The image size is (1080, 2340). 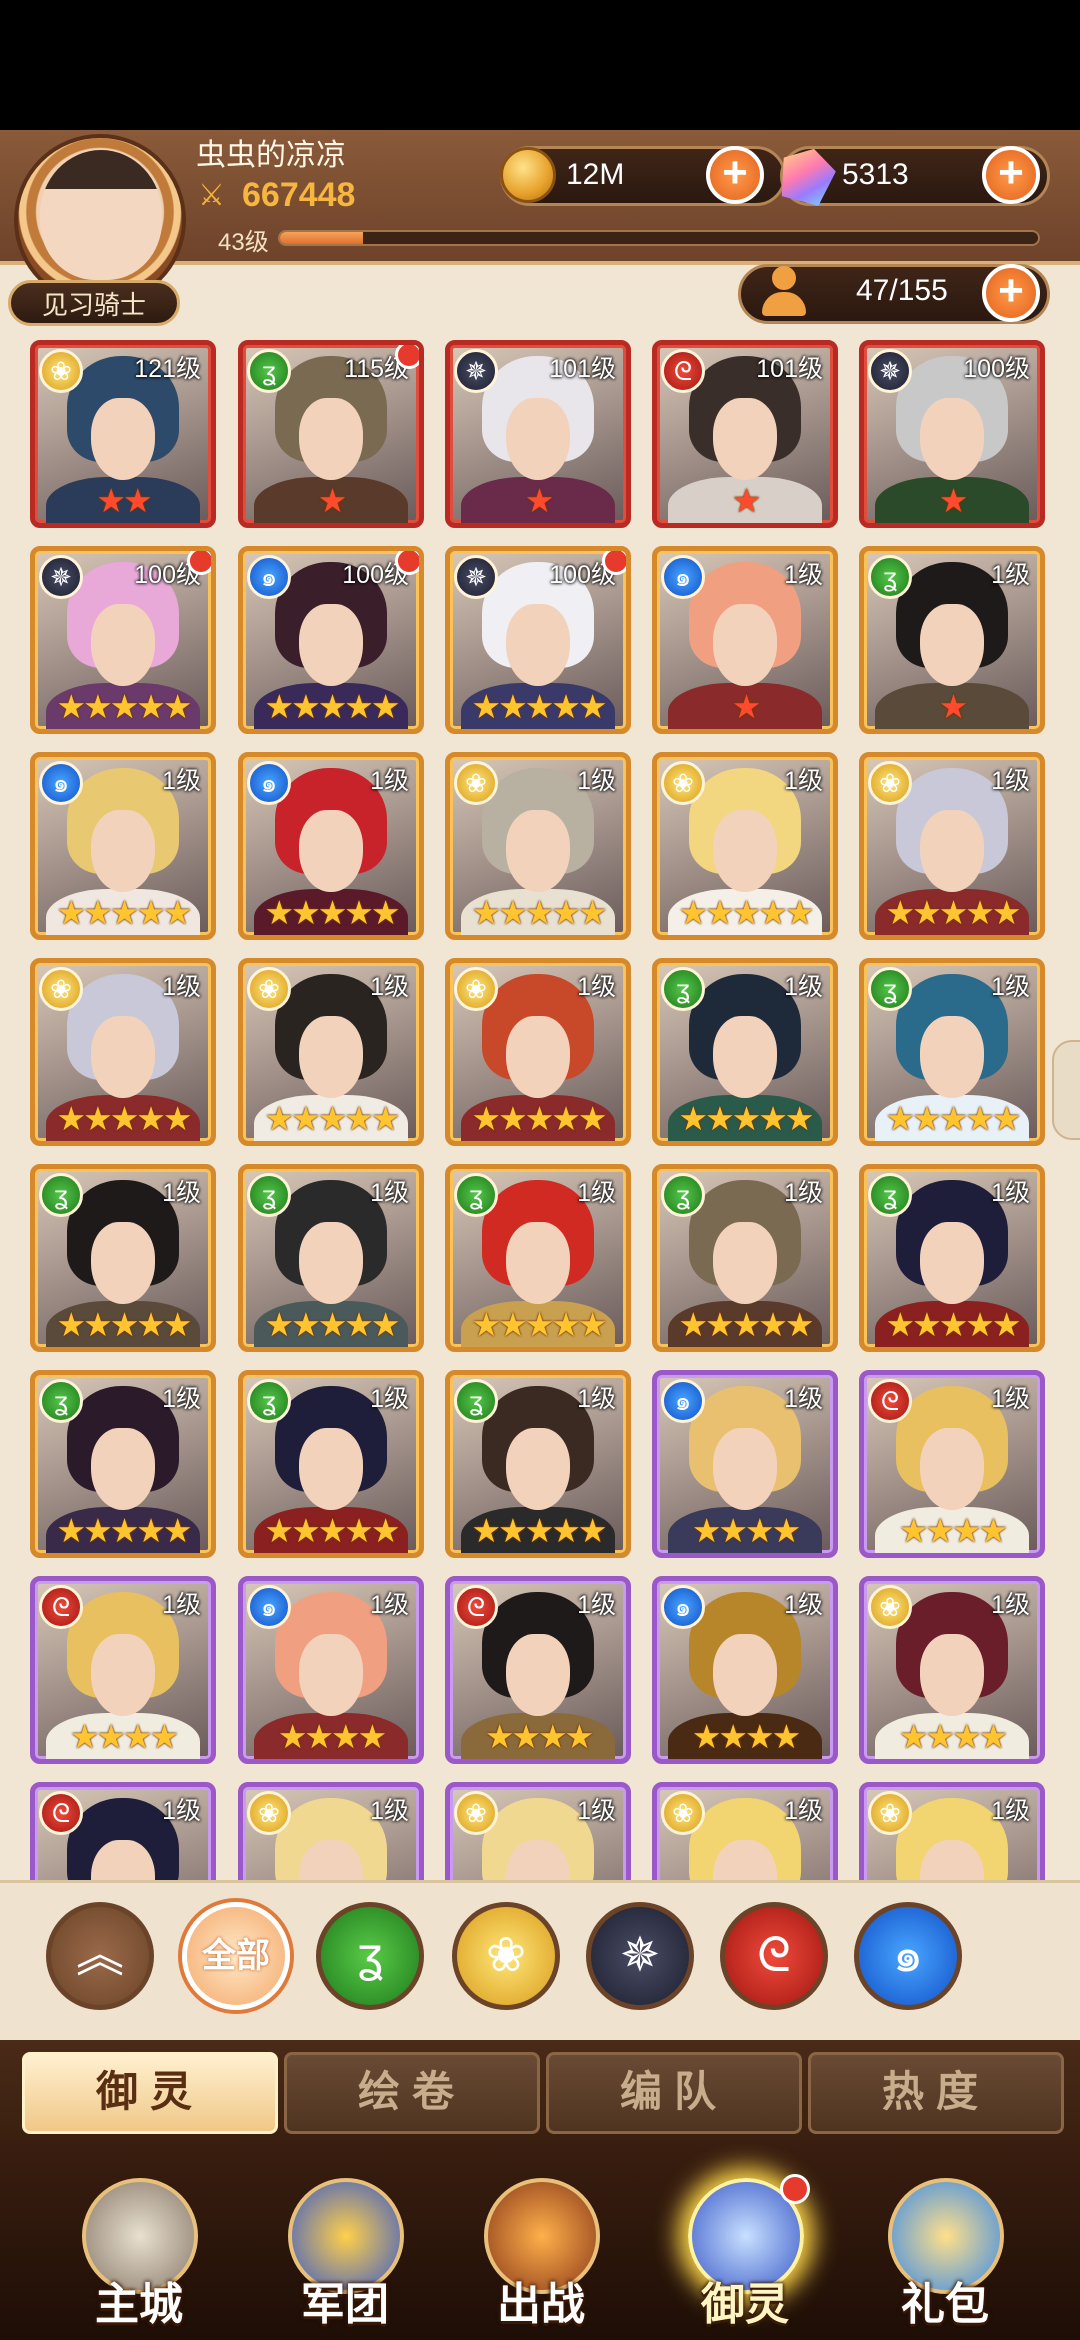 I want to click on star-rating: ★★★★, so click(x=953, y=1530).